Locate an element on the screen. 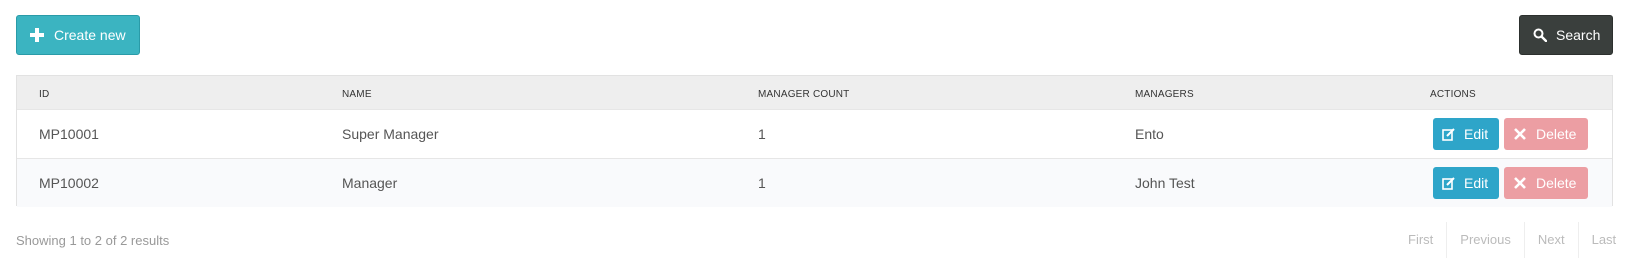  cell-id: MP10001 is located at coordinates (69, 134).